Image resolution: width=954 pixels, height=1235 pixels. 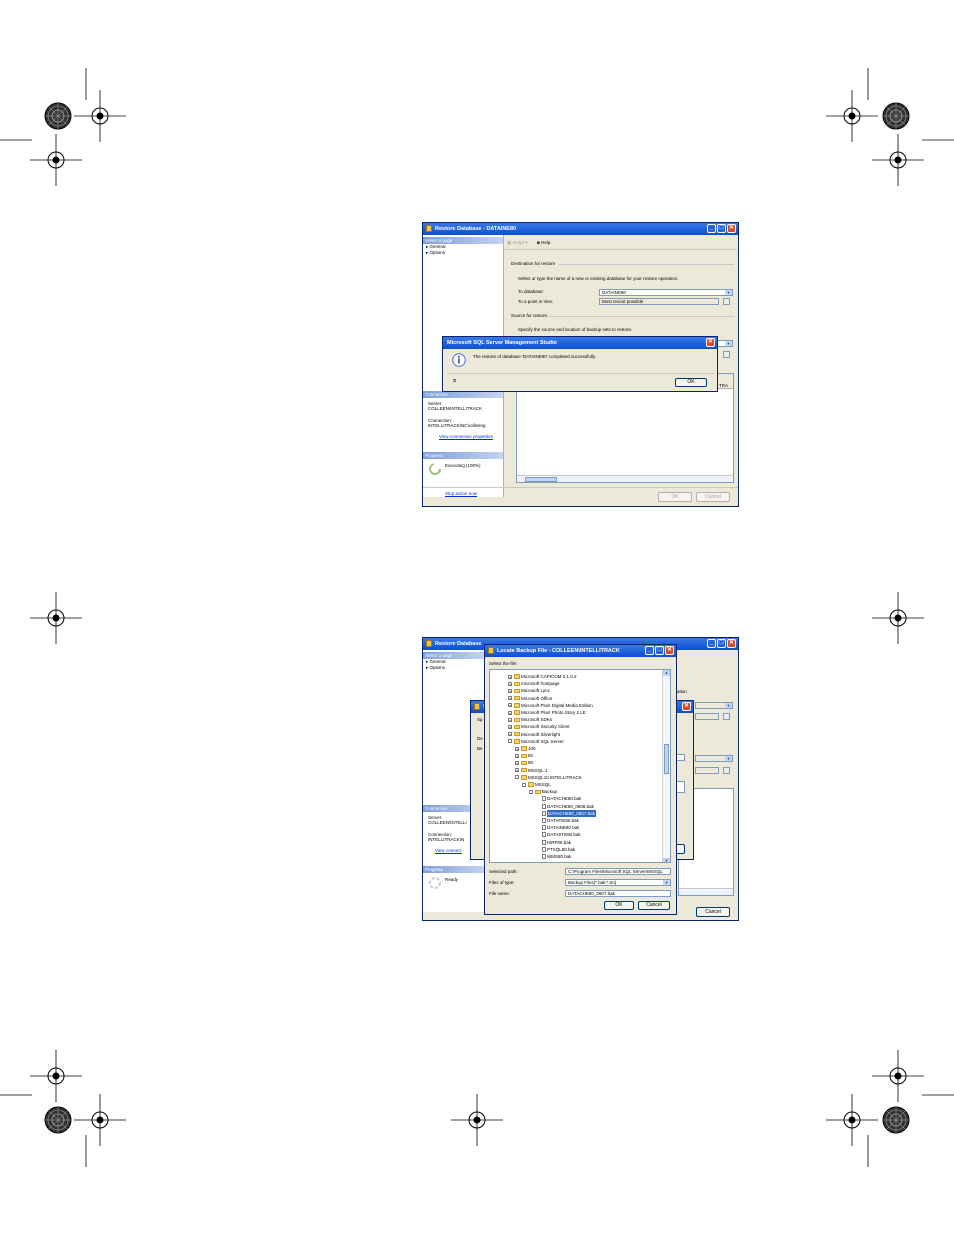 What do you see at coordinates (525, 748) in the screenshot?
I see `tree-folder-item: +100` at bounding box center [525, 748].